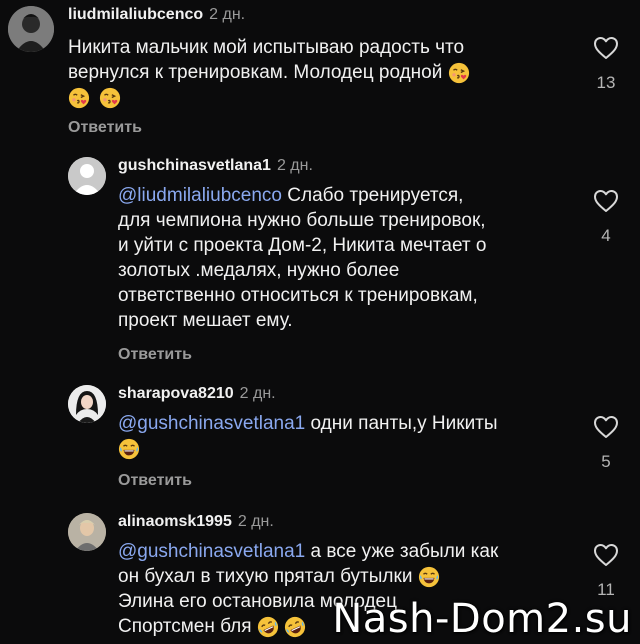 Image resolution: width=640 pixels, height=644 pixels. I want to click on like-count: 5, so click(606, 461).